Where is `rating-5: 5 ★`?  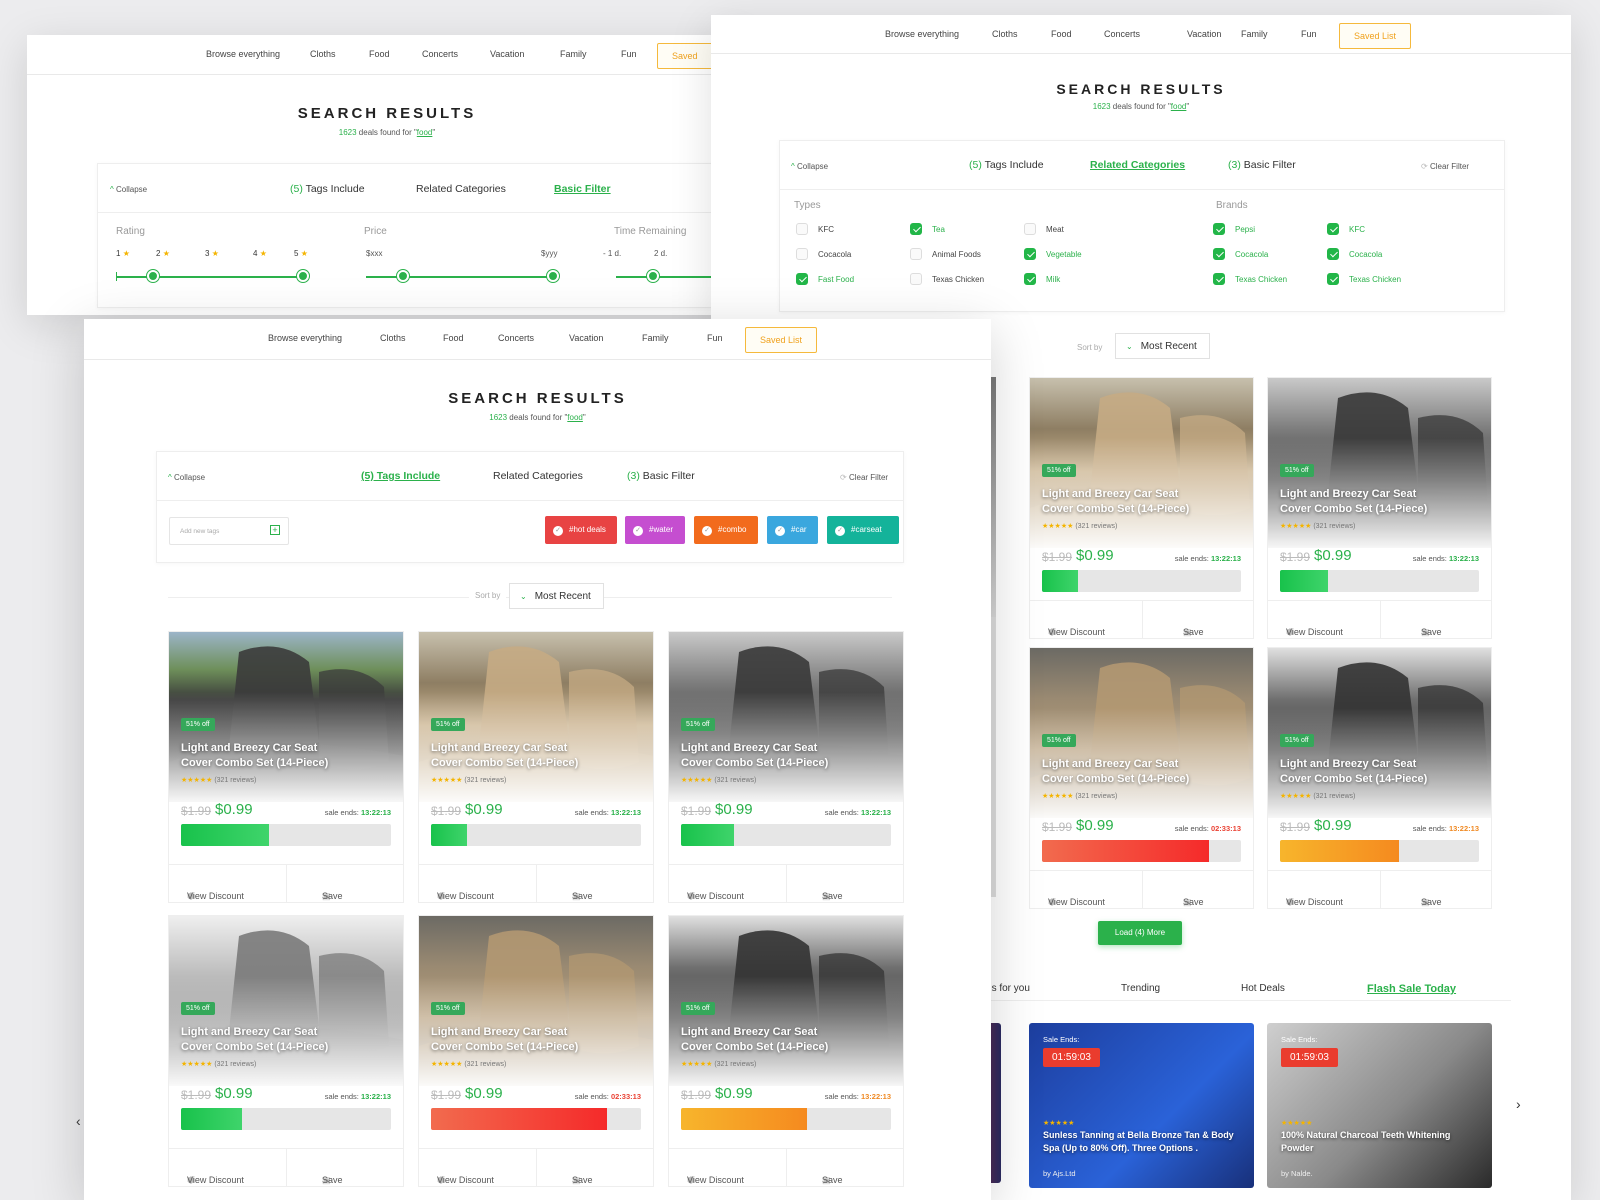
rating-5: 5 ★ is located at coordinates (301, 253).